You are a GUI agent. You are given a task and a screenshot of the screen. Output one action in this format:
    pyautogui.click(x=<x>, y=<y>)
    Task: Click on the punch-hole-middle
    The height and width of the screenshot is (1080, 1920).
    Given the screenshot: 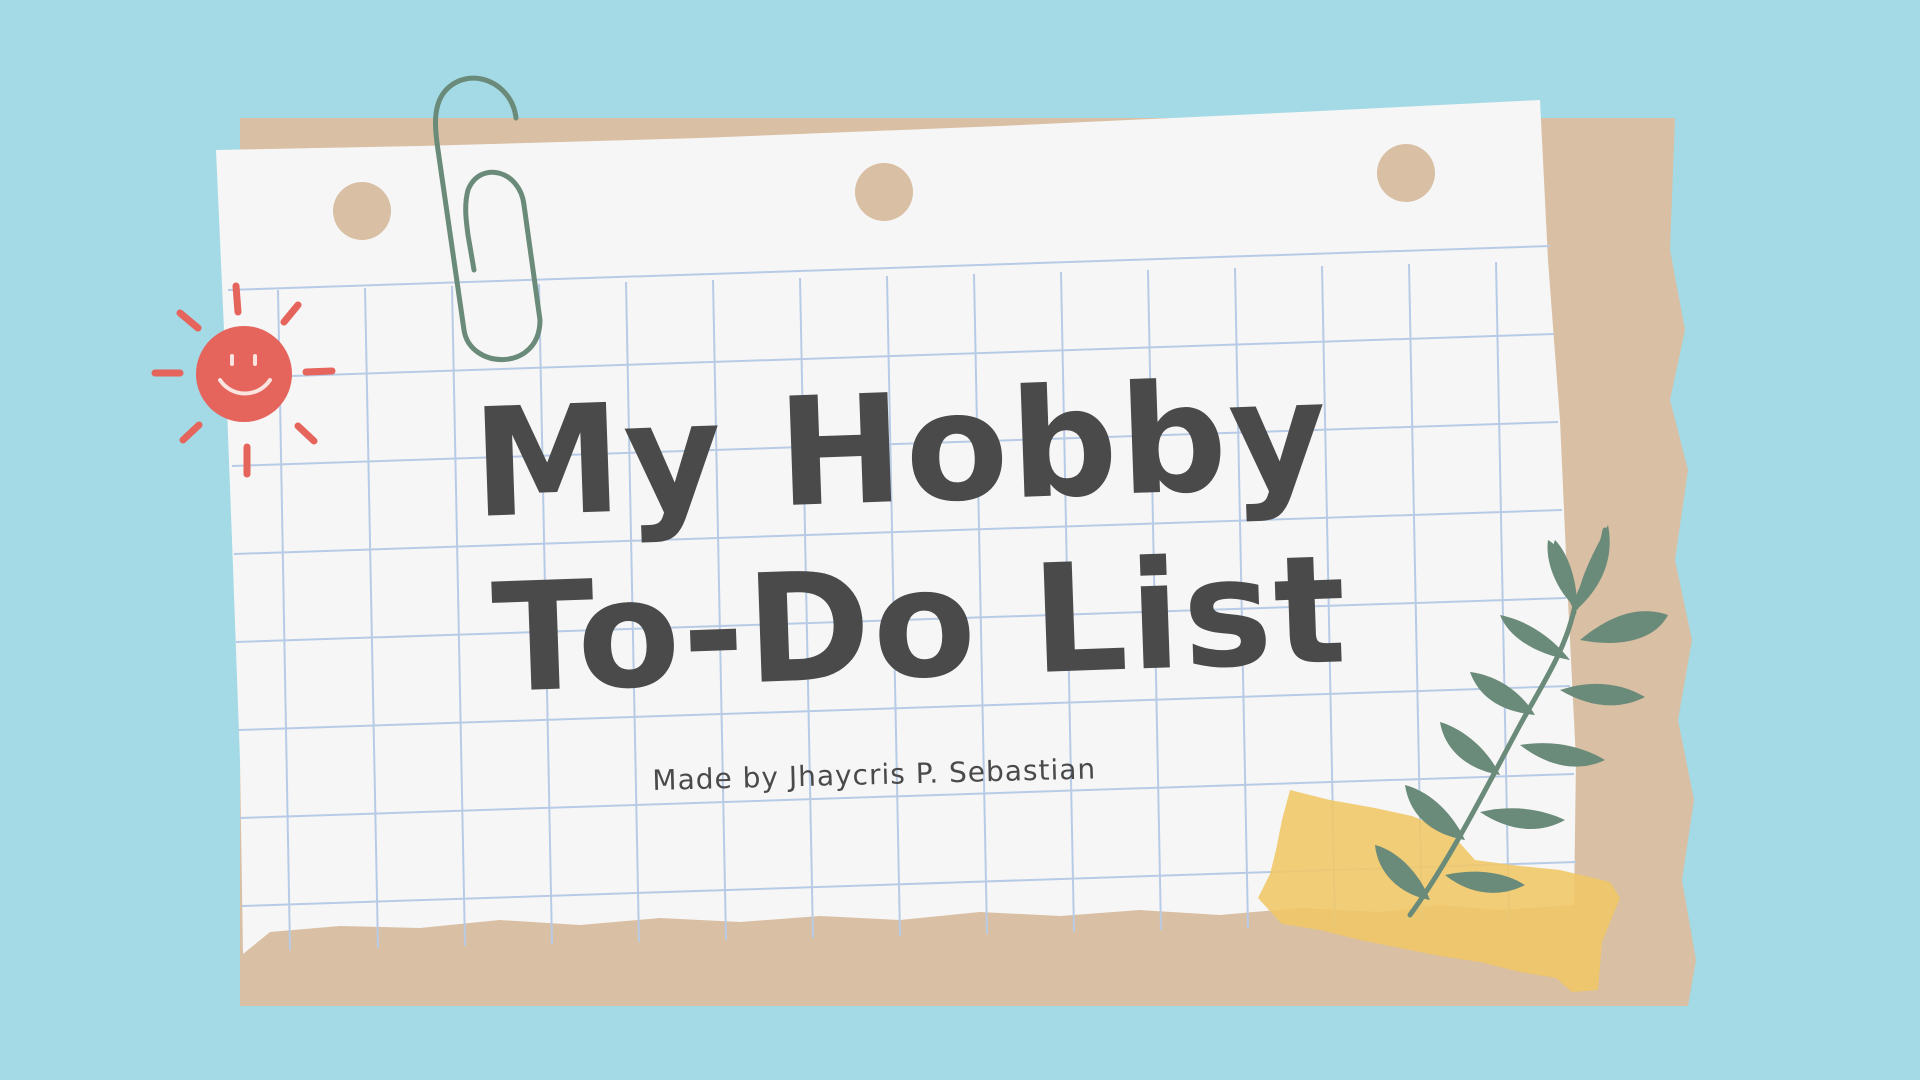 What is the action you would take?
    pyautogui.click(x=884, y=192)
    